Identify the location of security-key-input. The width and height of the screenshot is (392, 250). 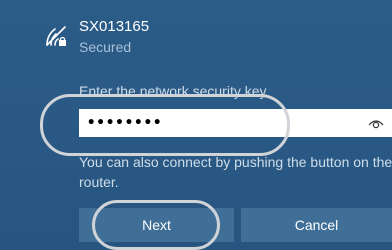
(235, 123).